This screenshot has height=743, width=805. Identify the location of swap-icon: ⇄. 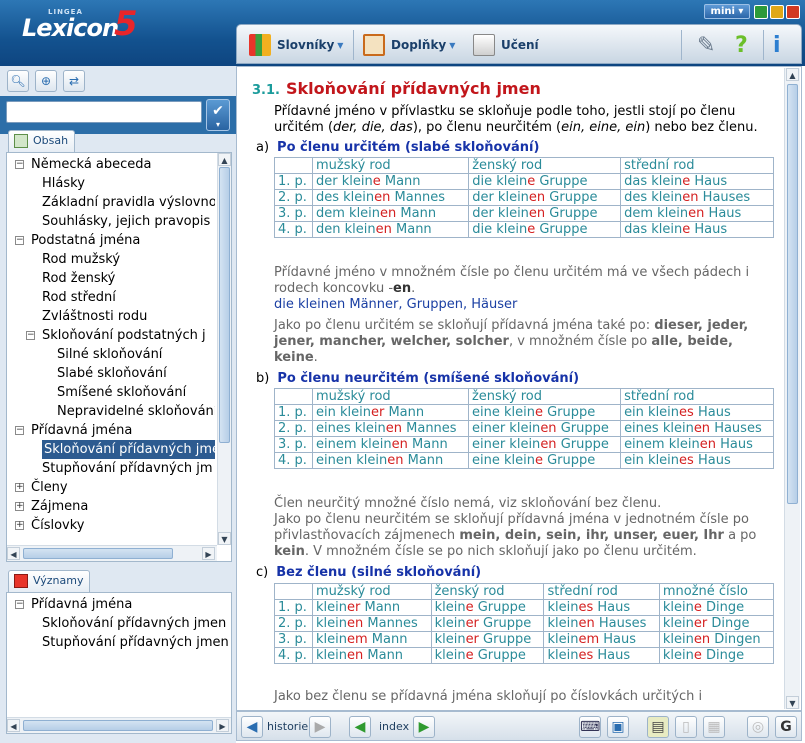
(74, 81).